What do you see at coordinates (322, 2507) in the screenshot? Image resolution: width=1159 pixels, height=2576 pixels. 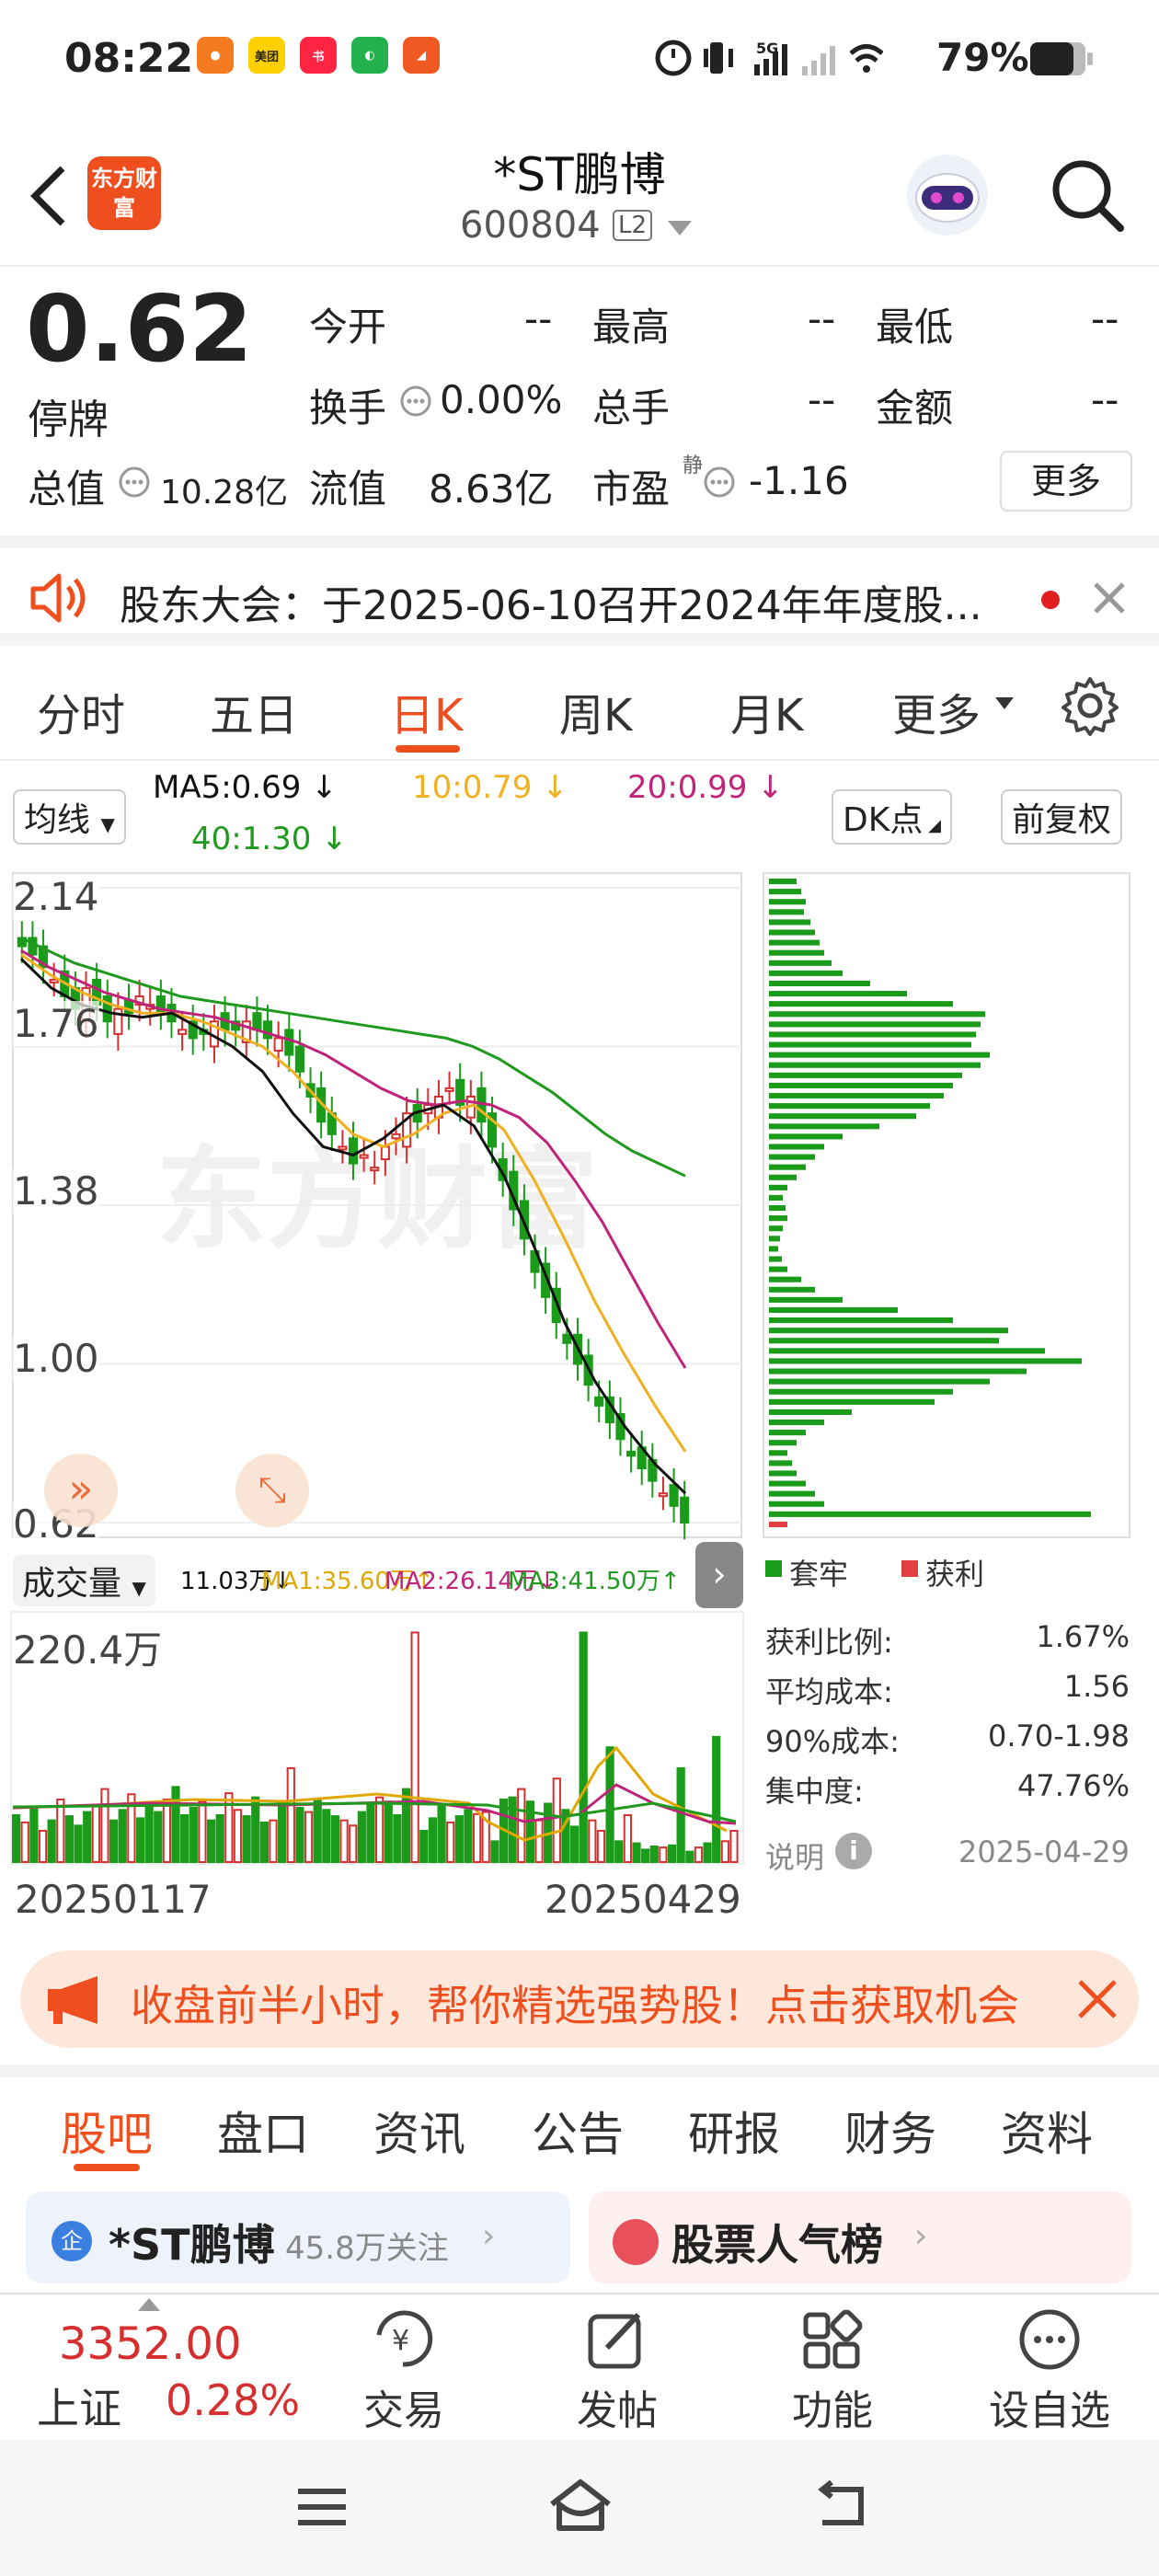 I see `menu-icon` at bounding box center [322, 2507].